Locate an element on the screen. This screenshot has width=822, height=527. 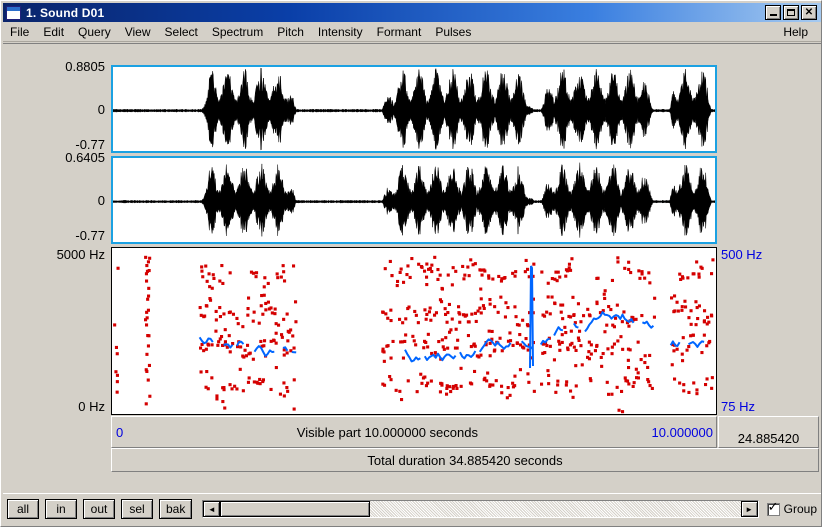
menu-item-edit: Edit is located at coordinates (53, 32).